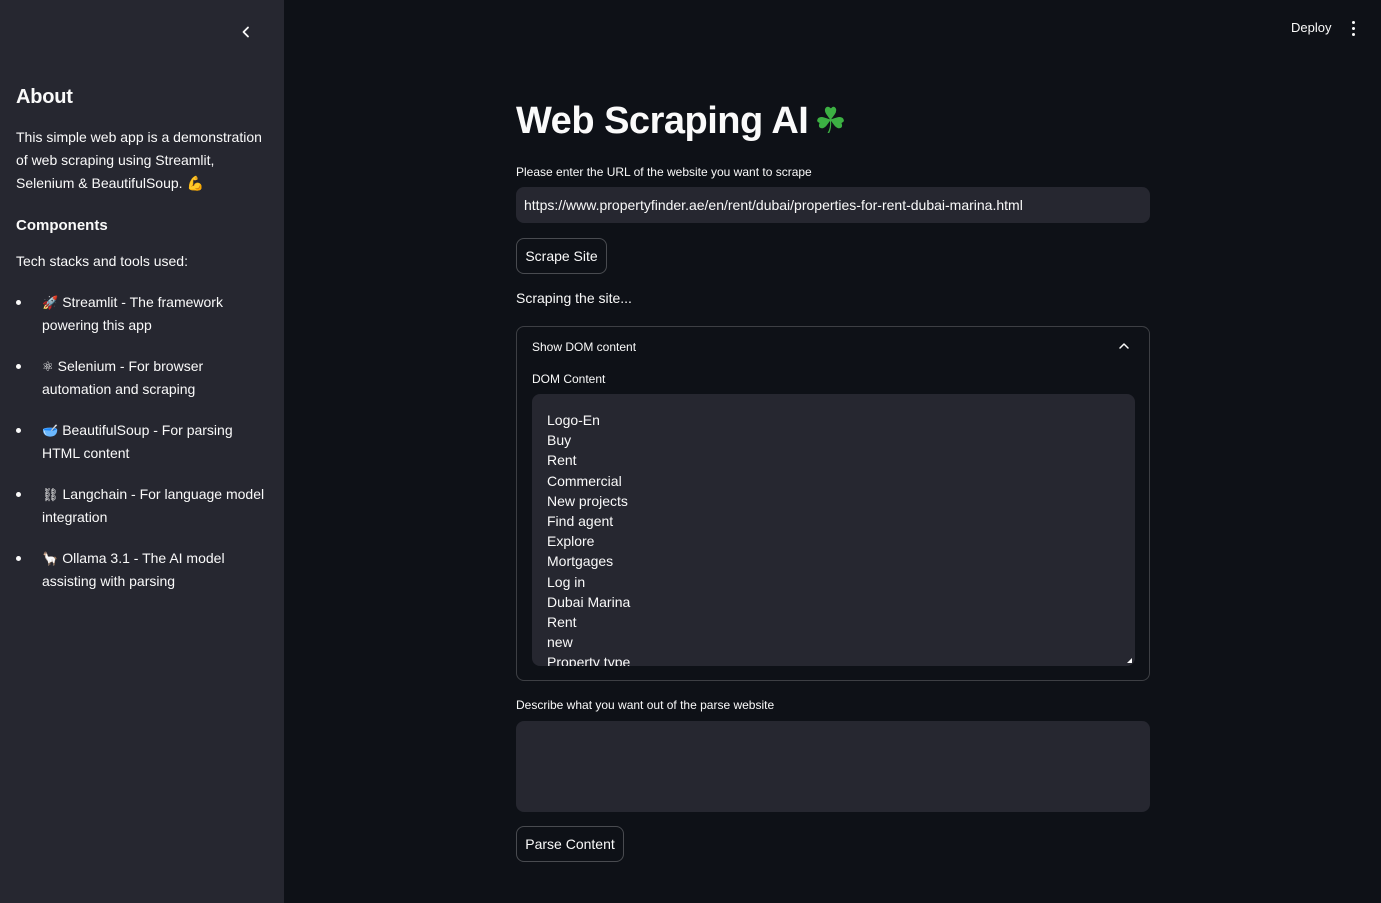  Describe the element at coordinates (571, 541) in the screenshot. I see `dom-line: Explore` at that location.